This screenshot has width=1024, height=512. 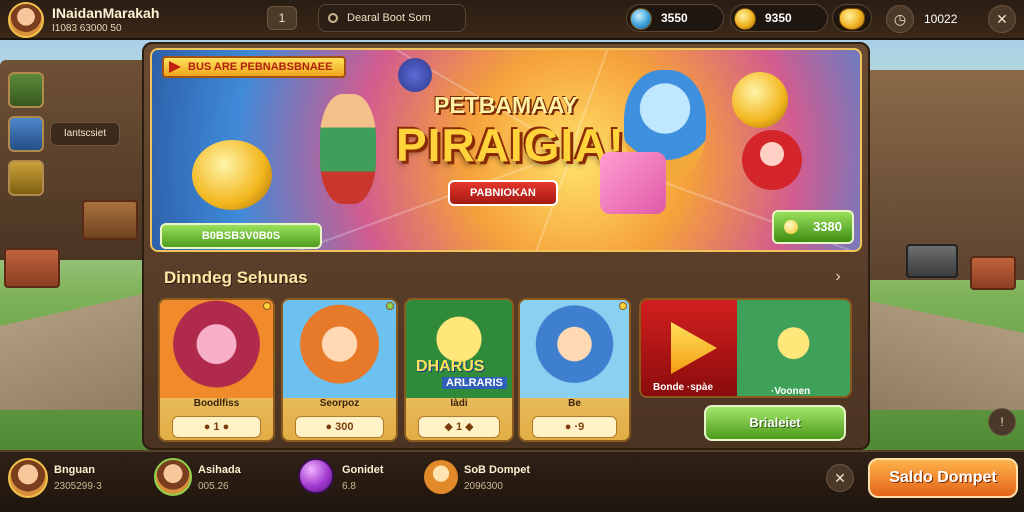 What do you see at coordinates (772, 160) in the screenshot?
I see `red-character-art` at bounding box center [772, 160].